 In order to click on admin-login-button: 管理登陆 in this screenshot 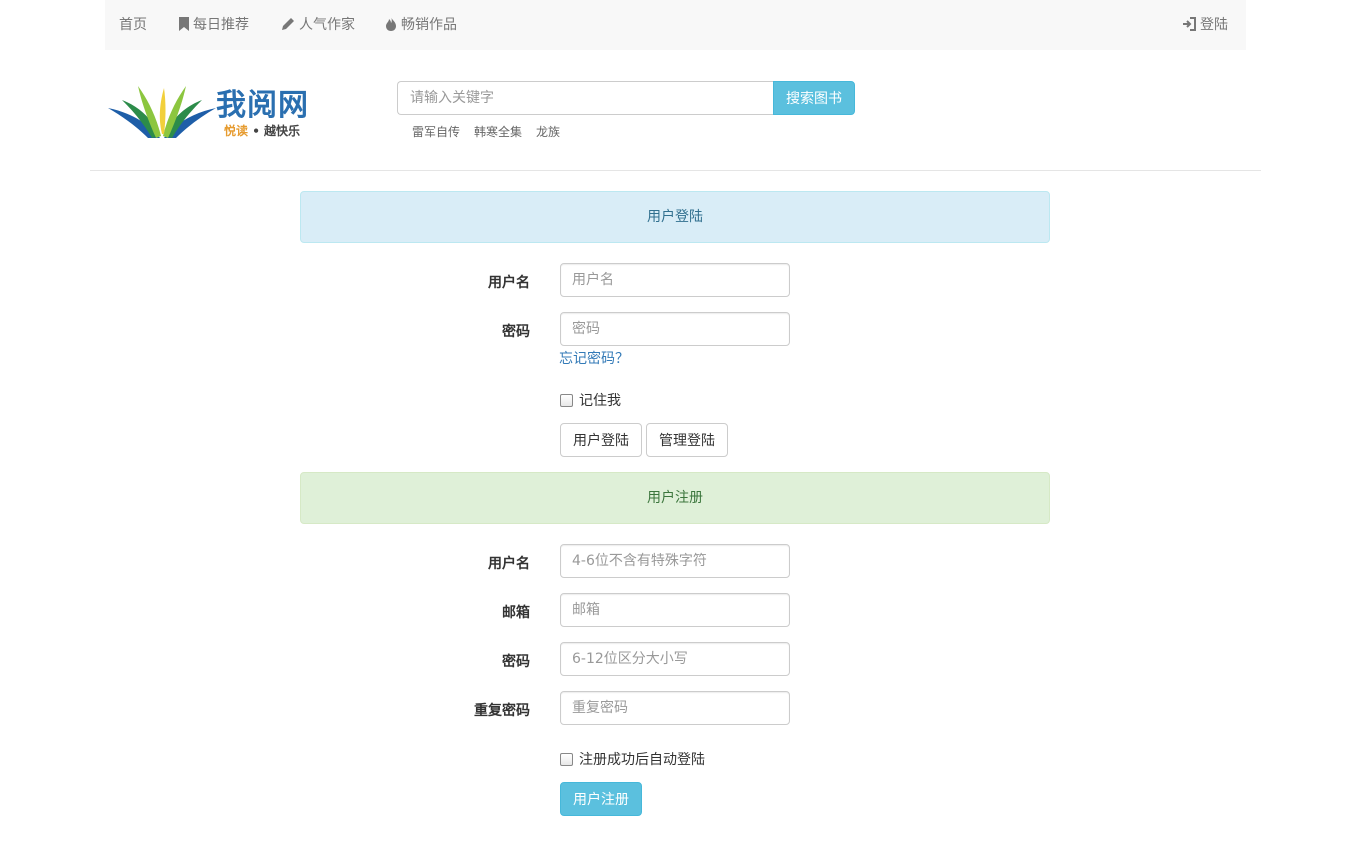, I will do `click(687, 440)`.